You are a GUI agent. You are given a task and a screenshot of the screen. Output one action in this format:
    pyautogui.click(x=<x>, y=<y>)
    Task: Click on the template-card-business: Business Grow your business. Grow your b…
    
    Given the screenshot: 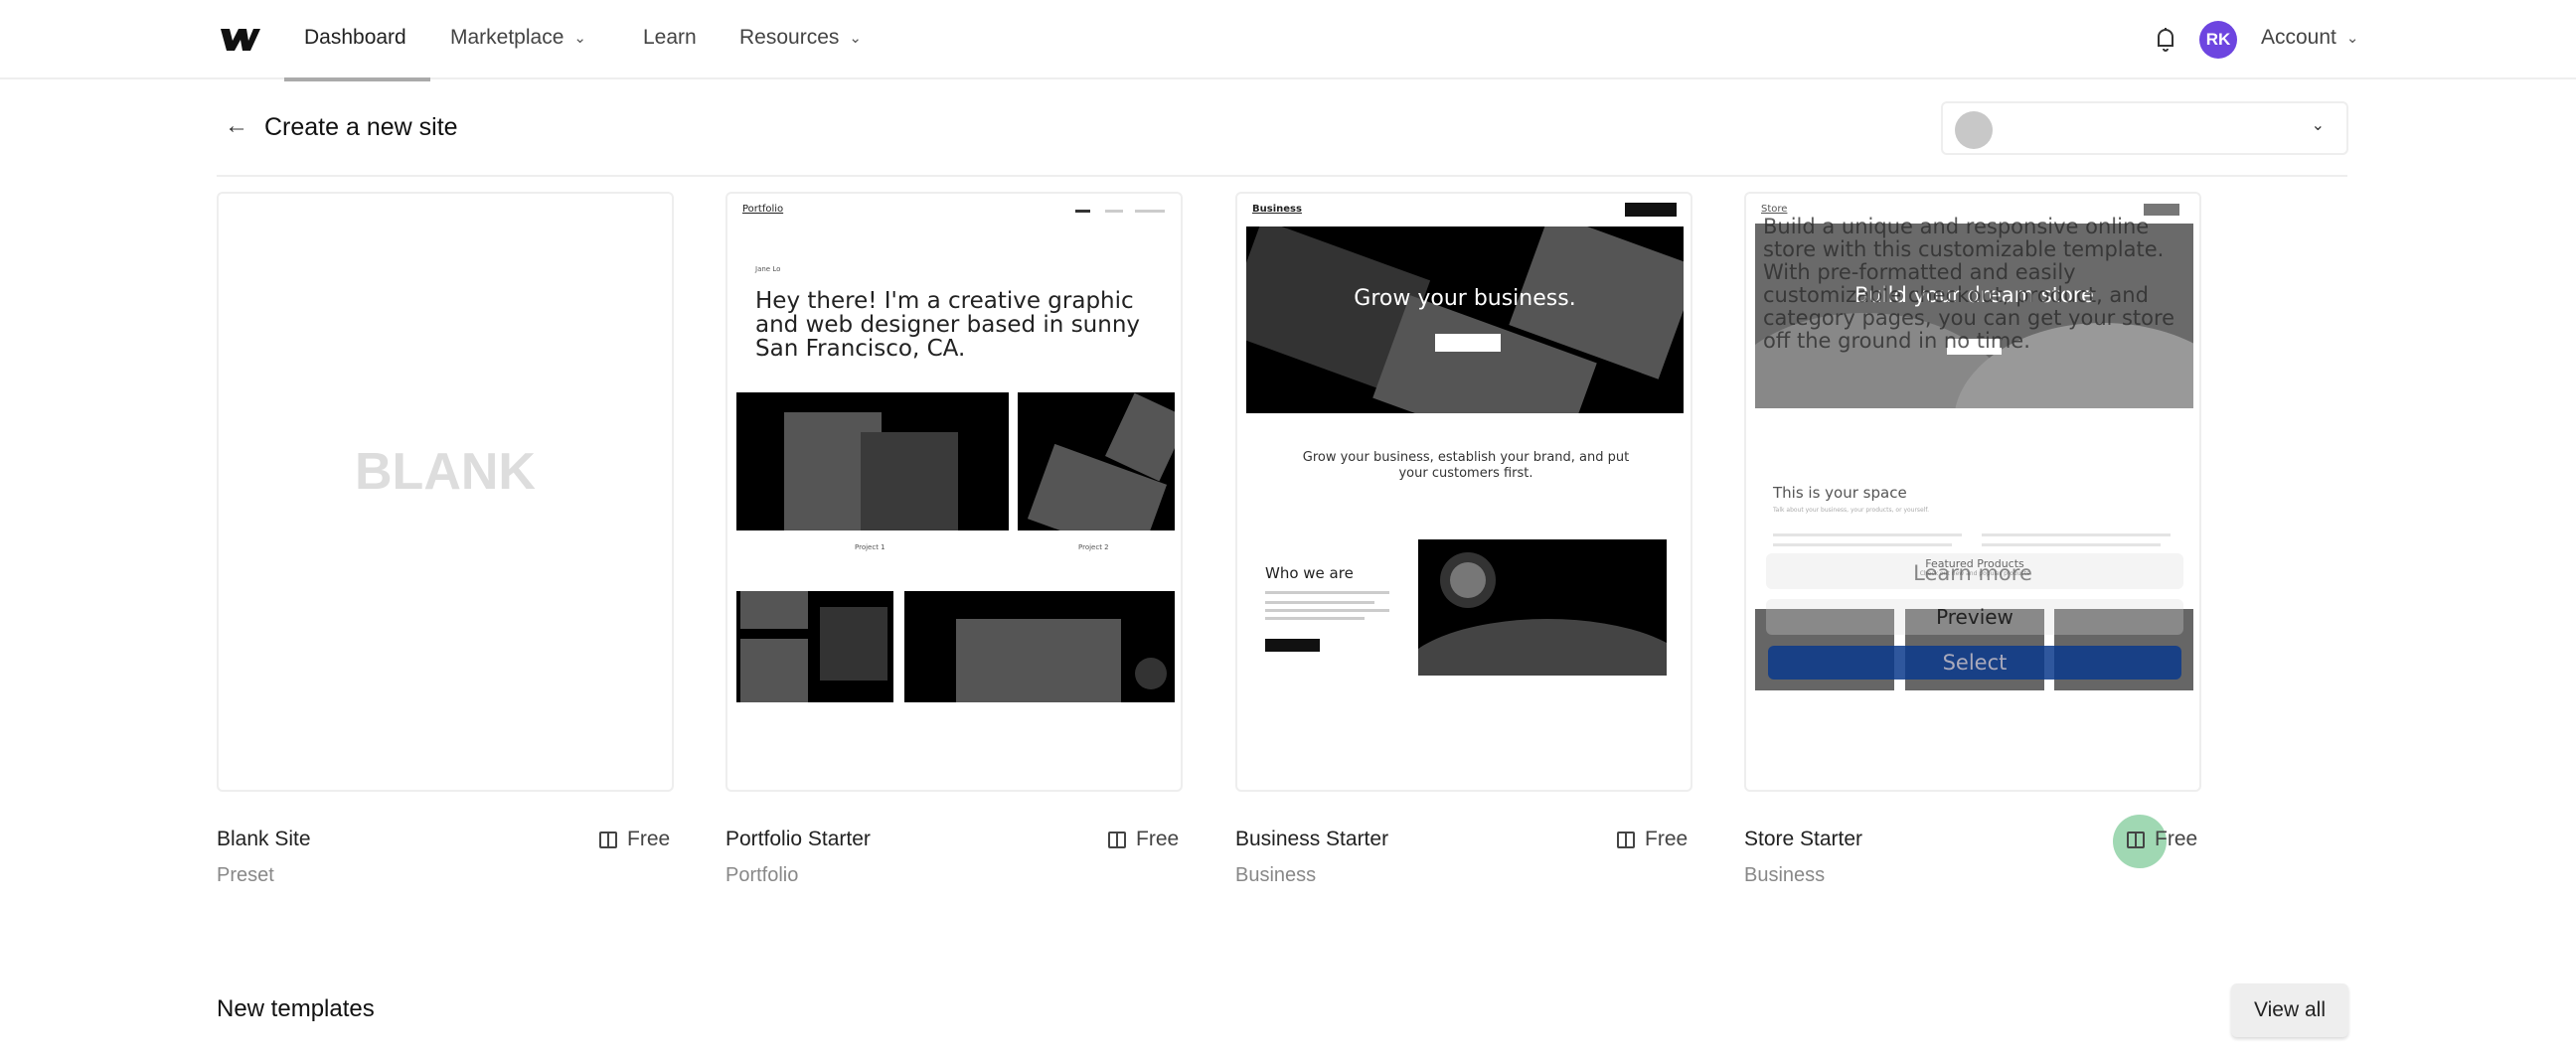 What is the action you would take?
    pyautogui.click(x=1463, y=492)
    